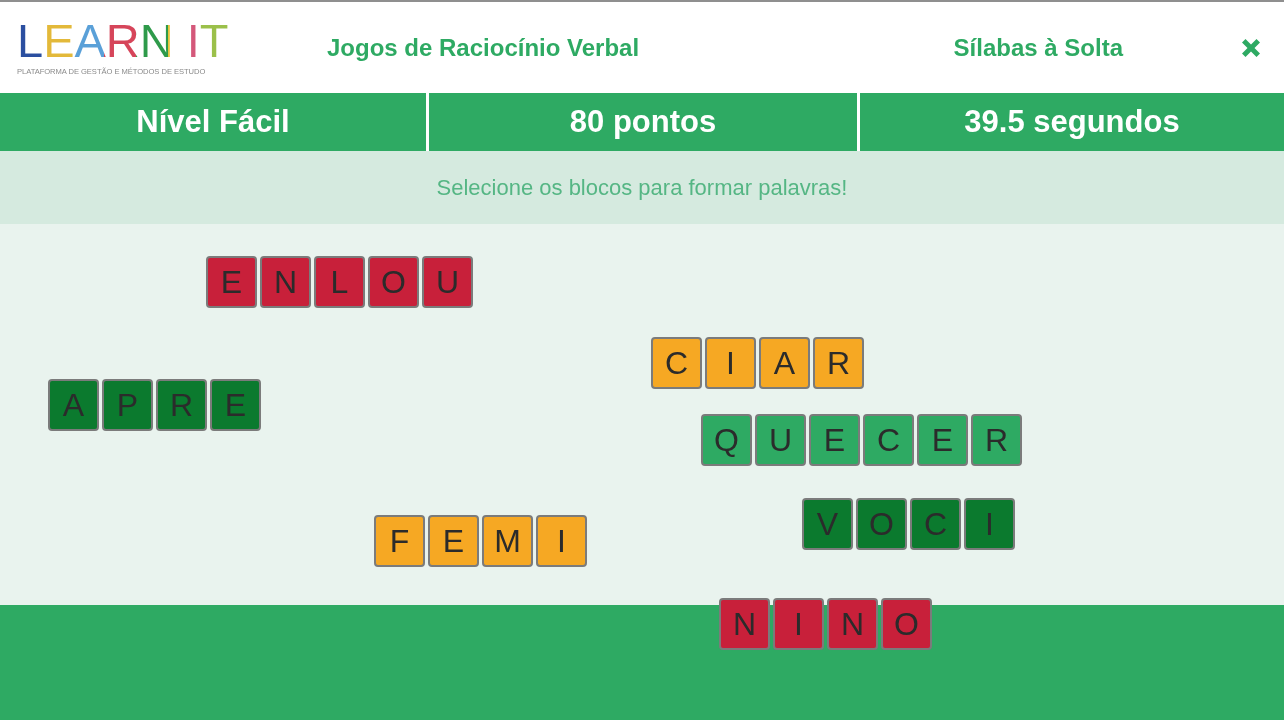  Describe the element at coordinates (726, 440) in the screenshot. I see `letter-tile: Q` at that location.